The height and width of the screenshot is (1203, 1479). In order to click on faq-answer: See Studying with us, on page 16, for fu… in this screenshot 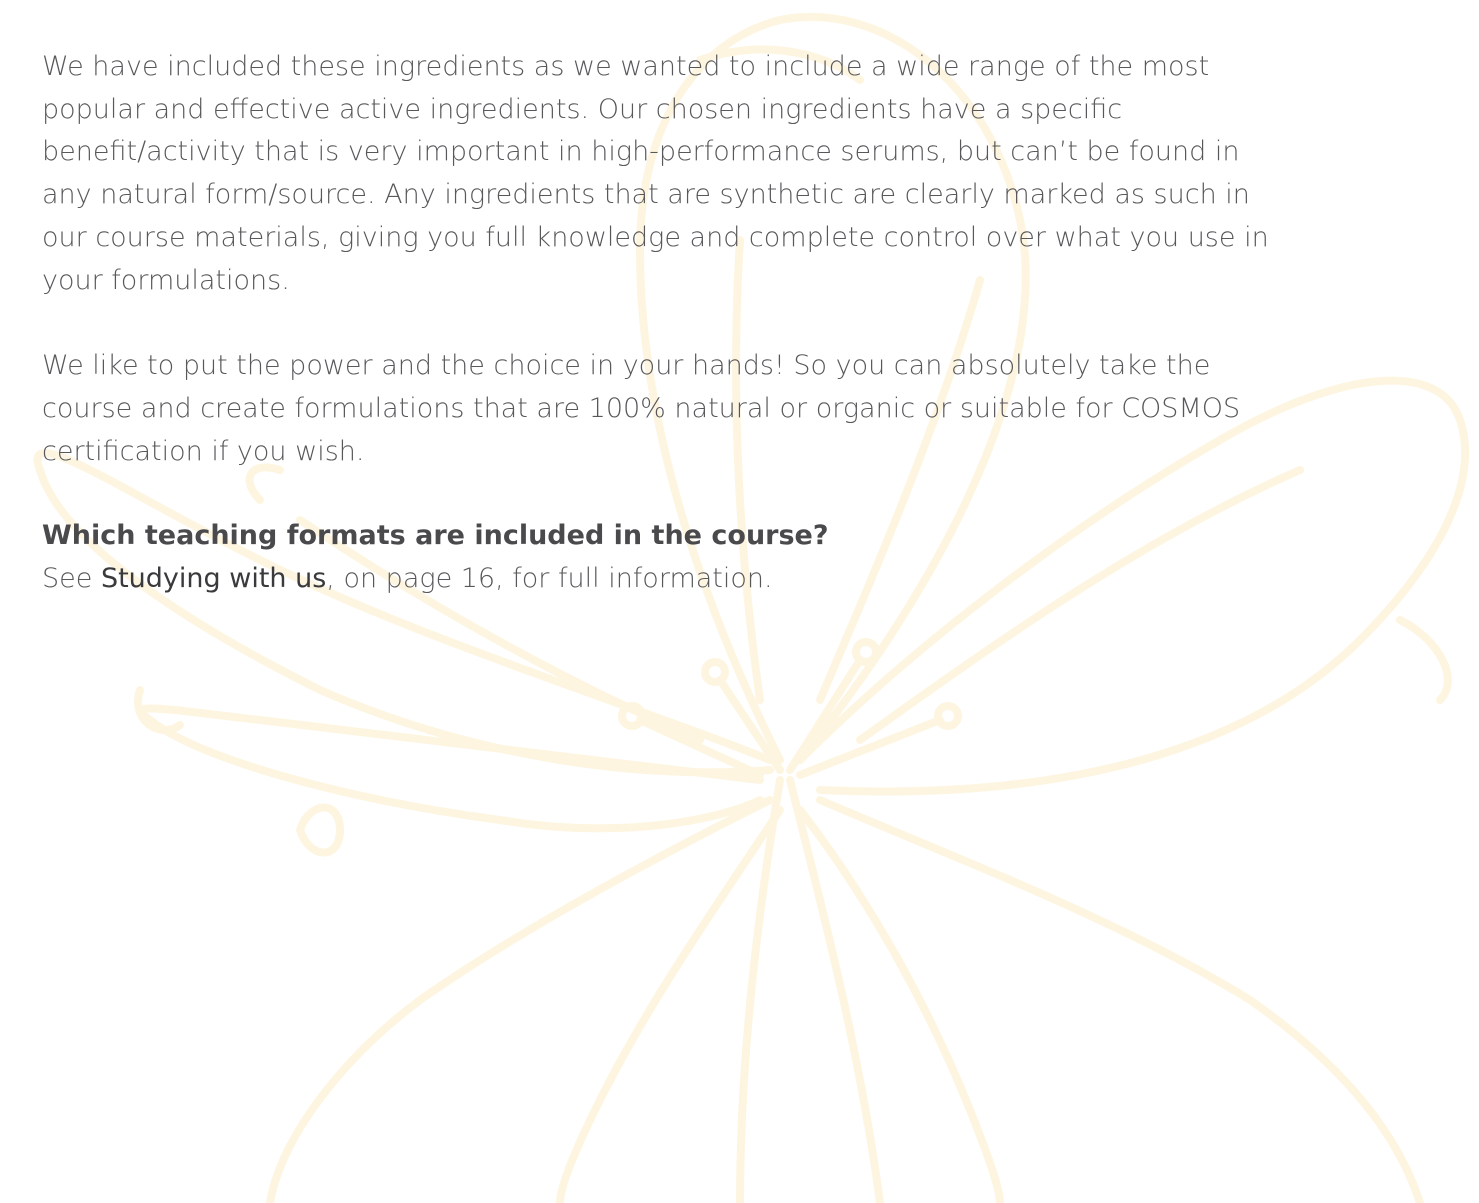, I will do `click(662, 579)`.